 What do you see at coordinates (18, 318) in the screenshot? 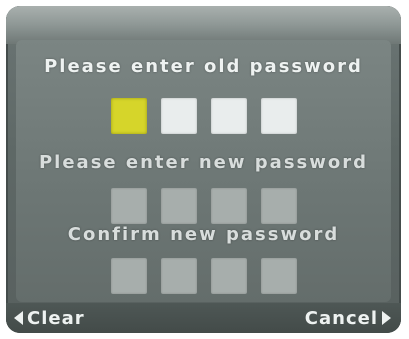
I see `left-arrow-icon` at bounding box center [18, 318].